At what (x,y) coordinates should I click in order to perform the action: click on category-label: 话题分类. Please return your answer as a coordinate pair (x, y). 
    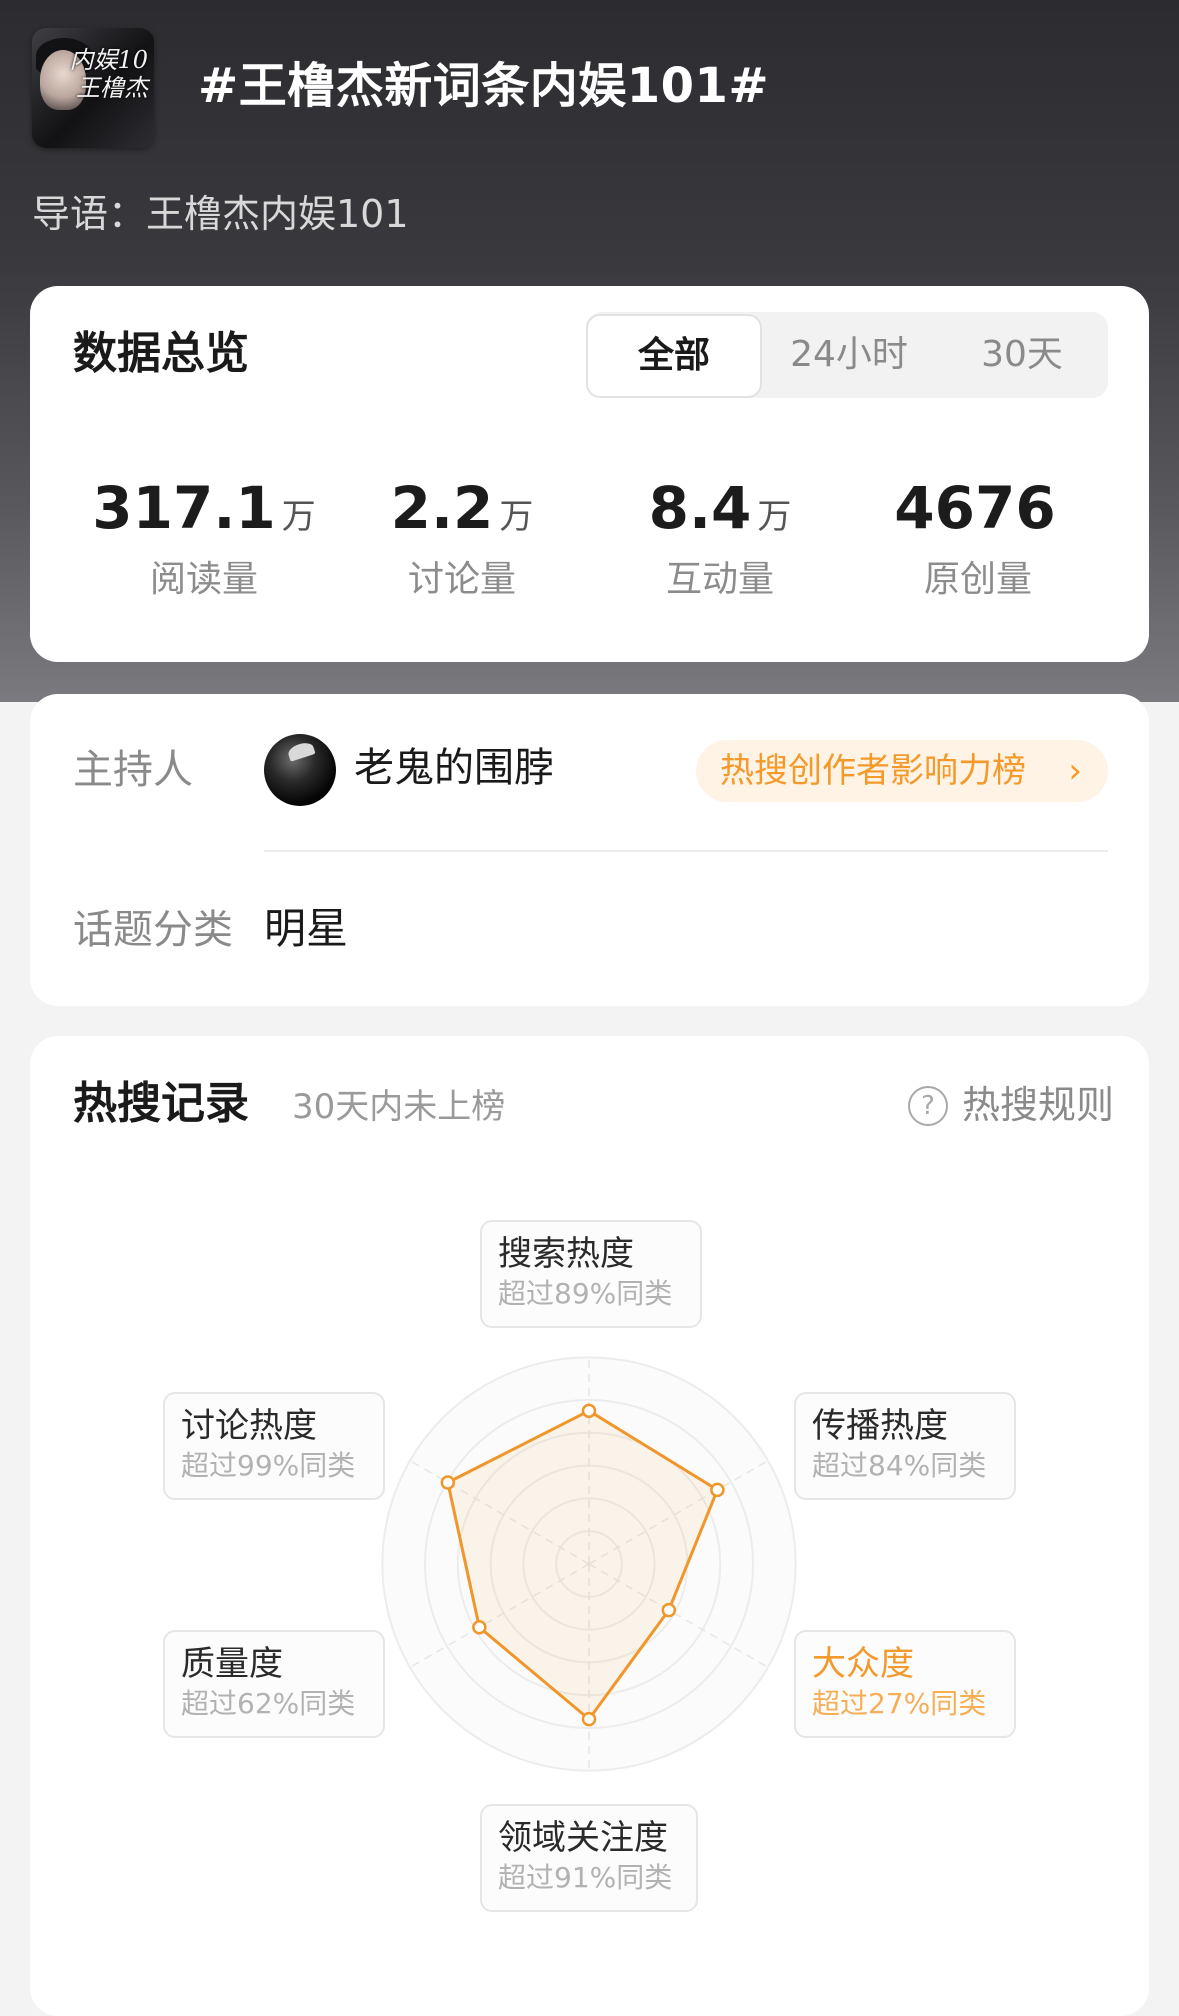
    Looking at the image, I should click on (153, 930).